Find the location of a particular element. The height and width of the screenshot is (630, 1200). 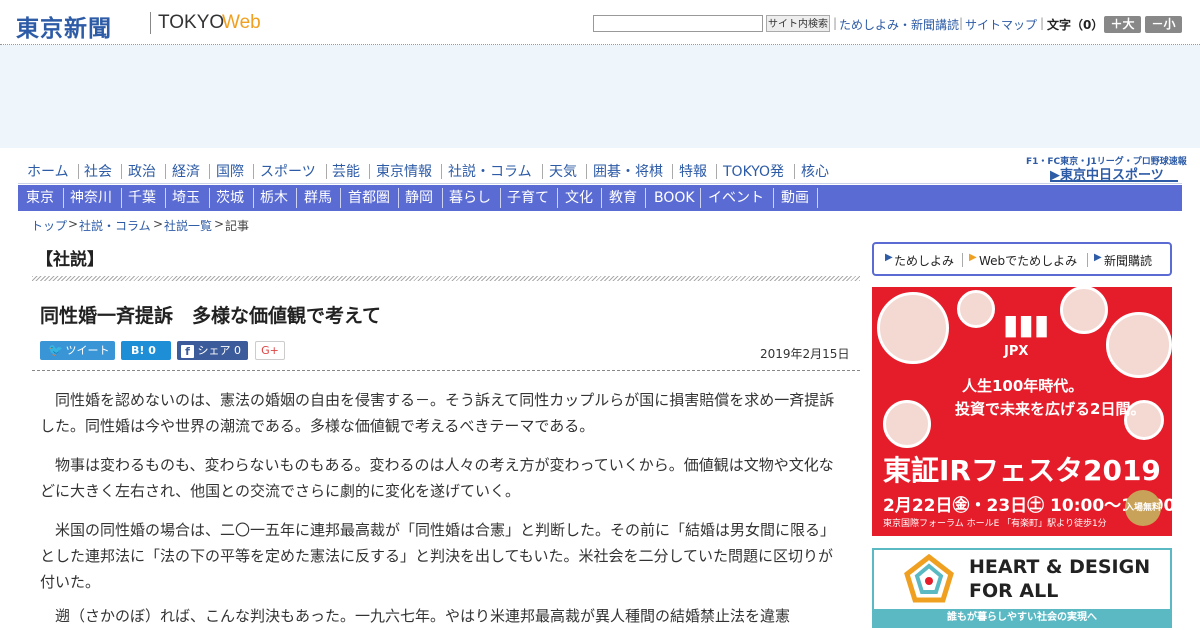

heart-design-subtitle: FOR ALL is located at coordinates (1014, 591).